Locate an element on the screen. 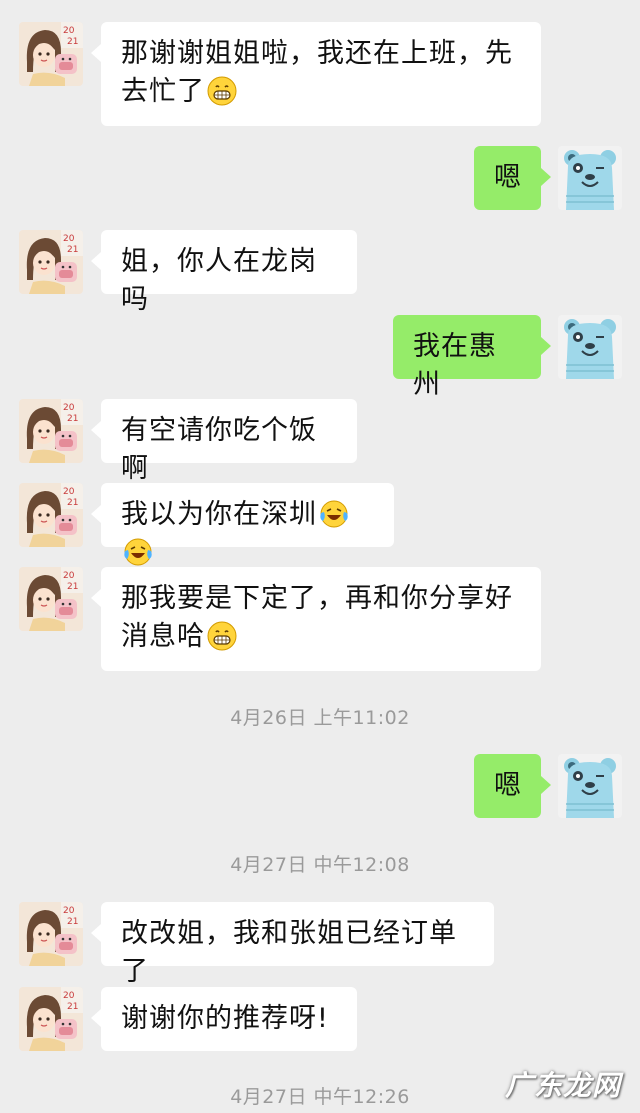 The height and width of the screenshot is (1113, 640). message-text: 谢谢你的推荐呀! is located at coordinates (225, 1018).